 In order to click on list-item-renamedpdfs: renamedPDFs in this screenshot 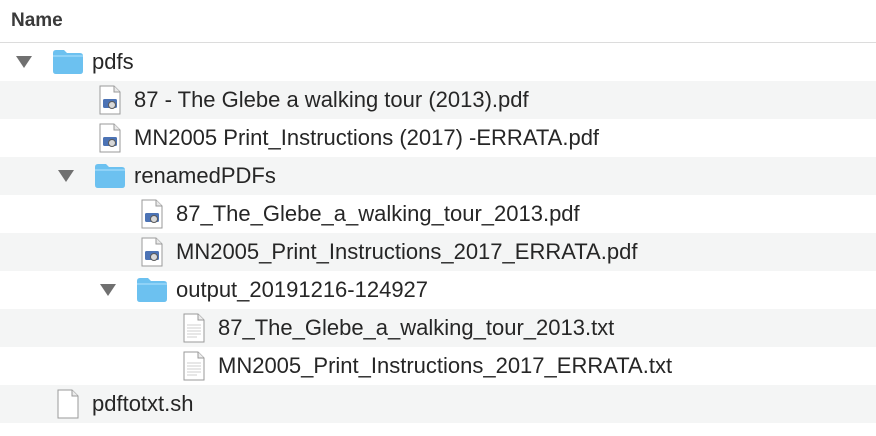, I will do `click(438, 176)`.